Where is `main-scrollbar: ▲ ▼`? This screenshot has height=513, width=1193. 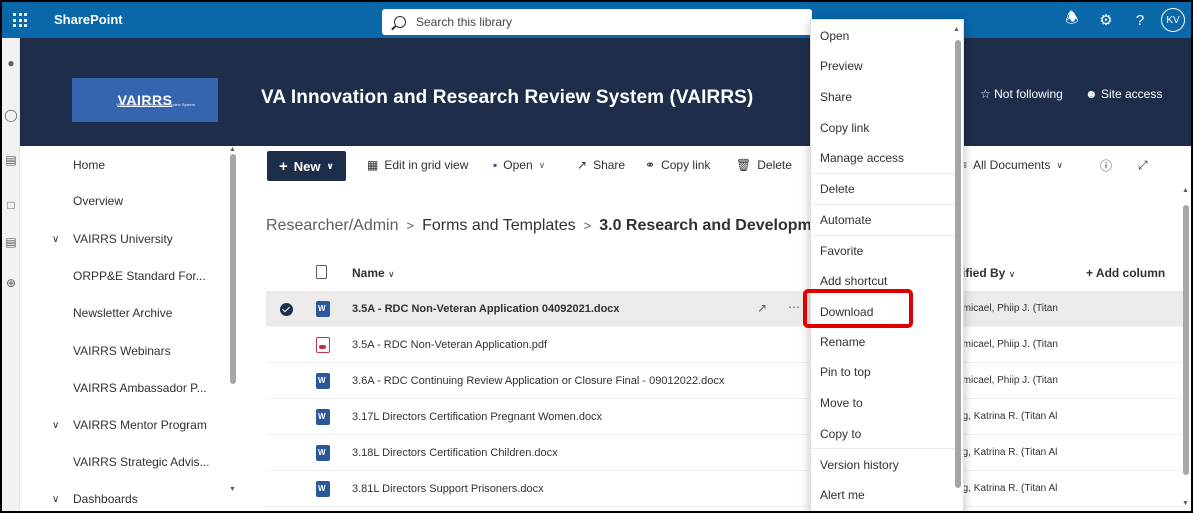
main-scrollbar: ▲ ▼ is located at coordinates (1185, 349).